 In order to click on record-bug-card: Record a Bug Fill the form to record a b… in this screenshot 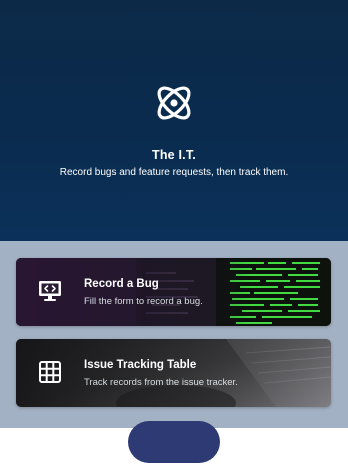, I will do `click(173, 292)`.